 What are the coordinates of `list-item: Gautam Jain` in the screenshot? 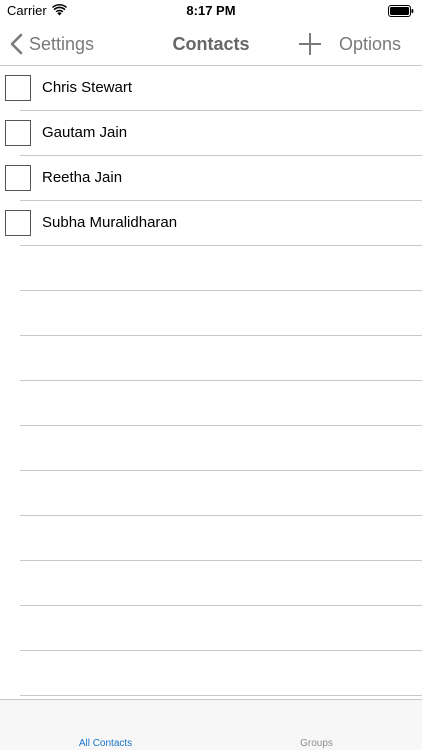 It's located at (211, 133).